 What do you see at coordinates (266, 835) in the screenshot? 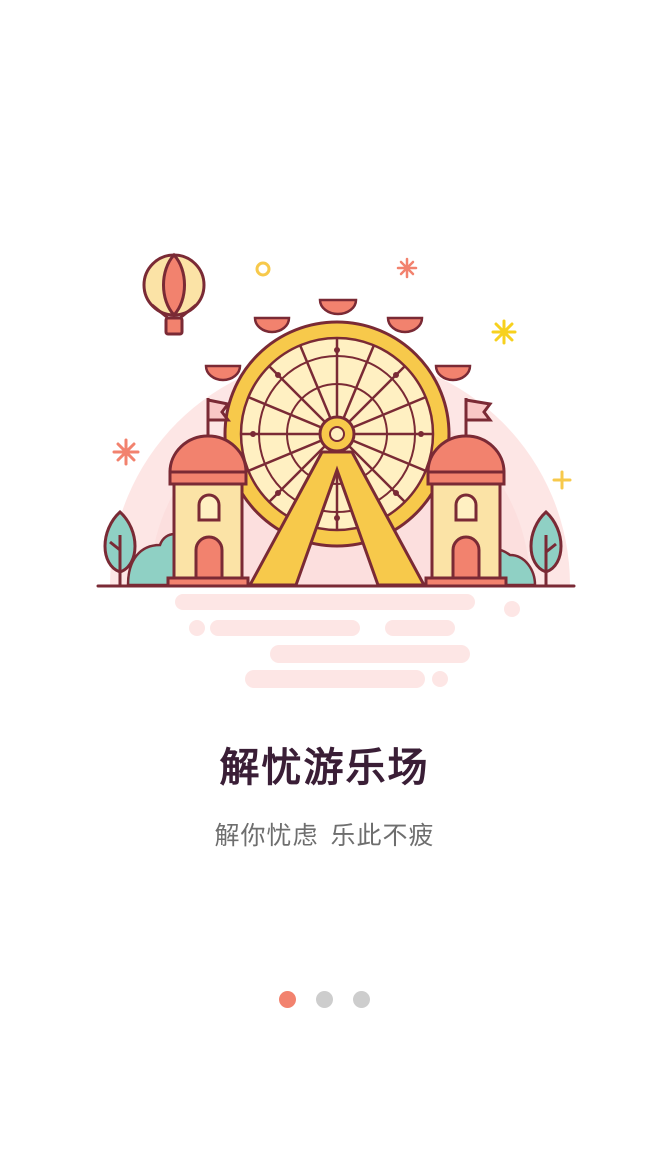
I see `subtitle-part-1: 解你忧虑` at bounding box center [266, 835].